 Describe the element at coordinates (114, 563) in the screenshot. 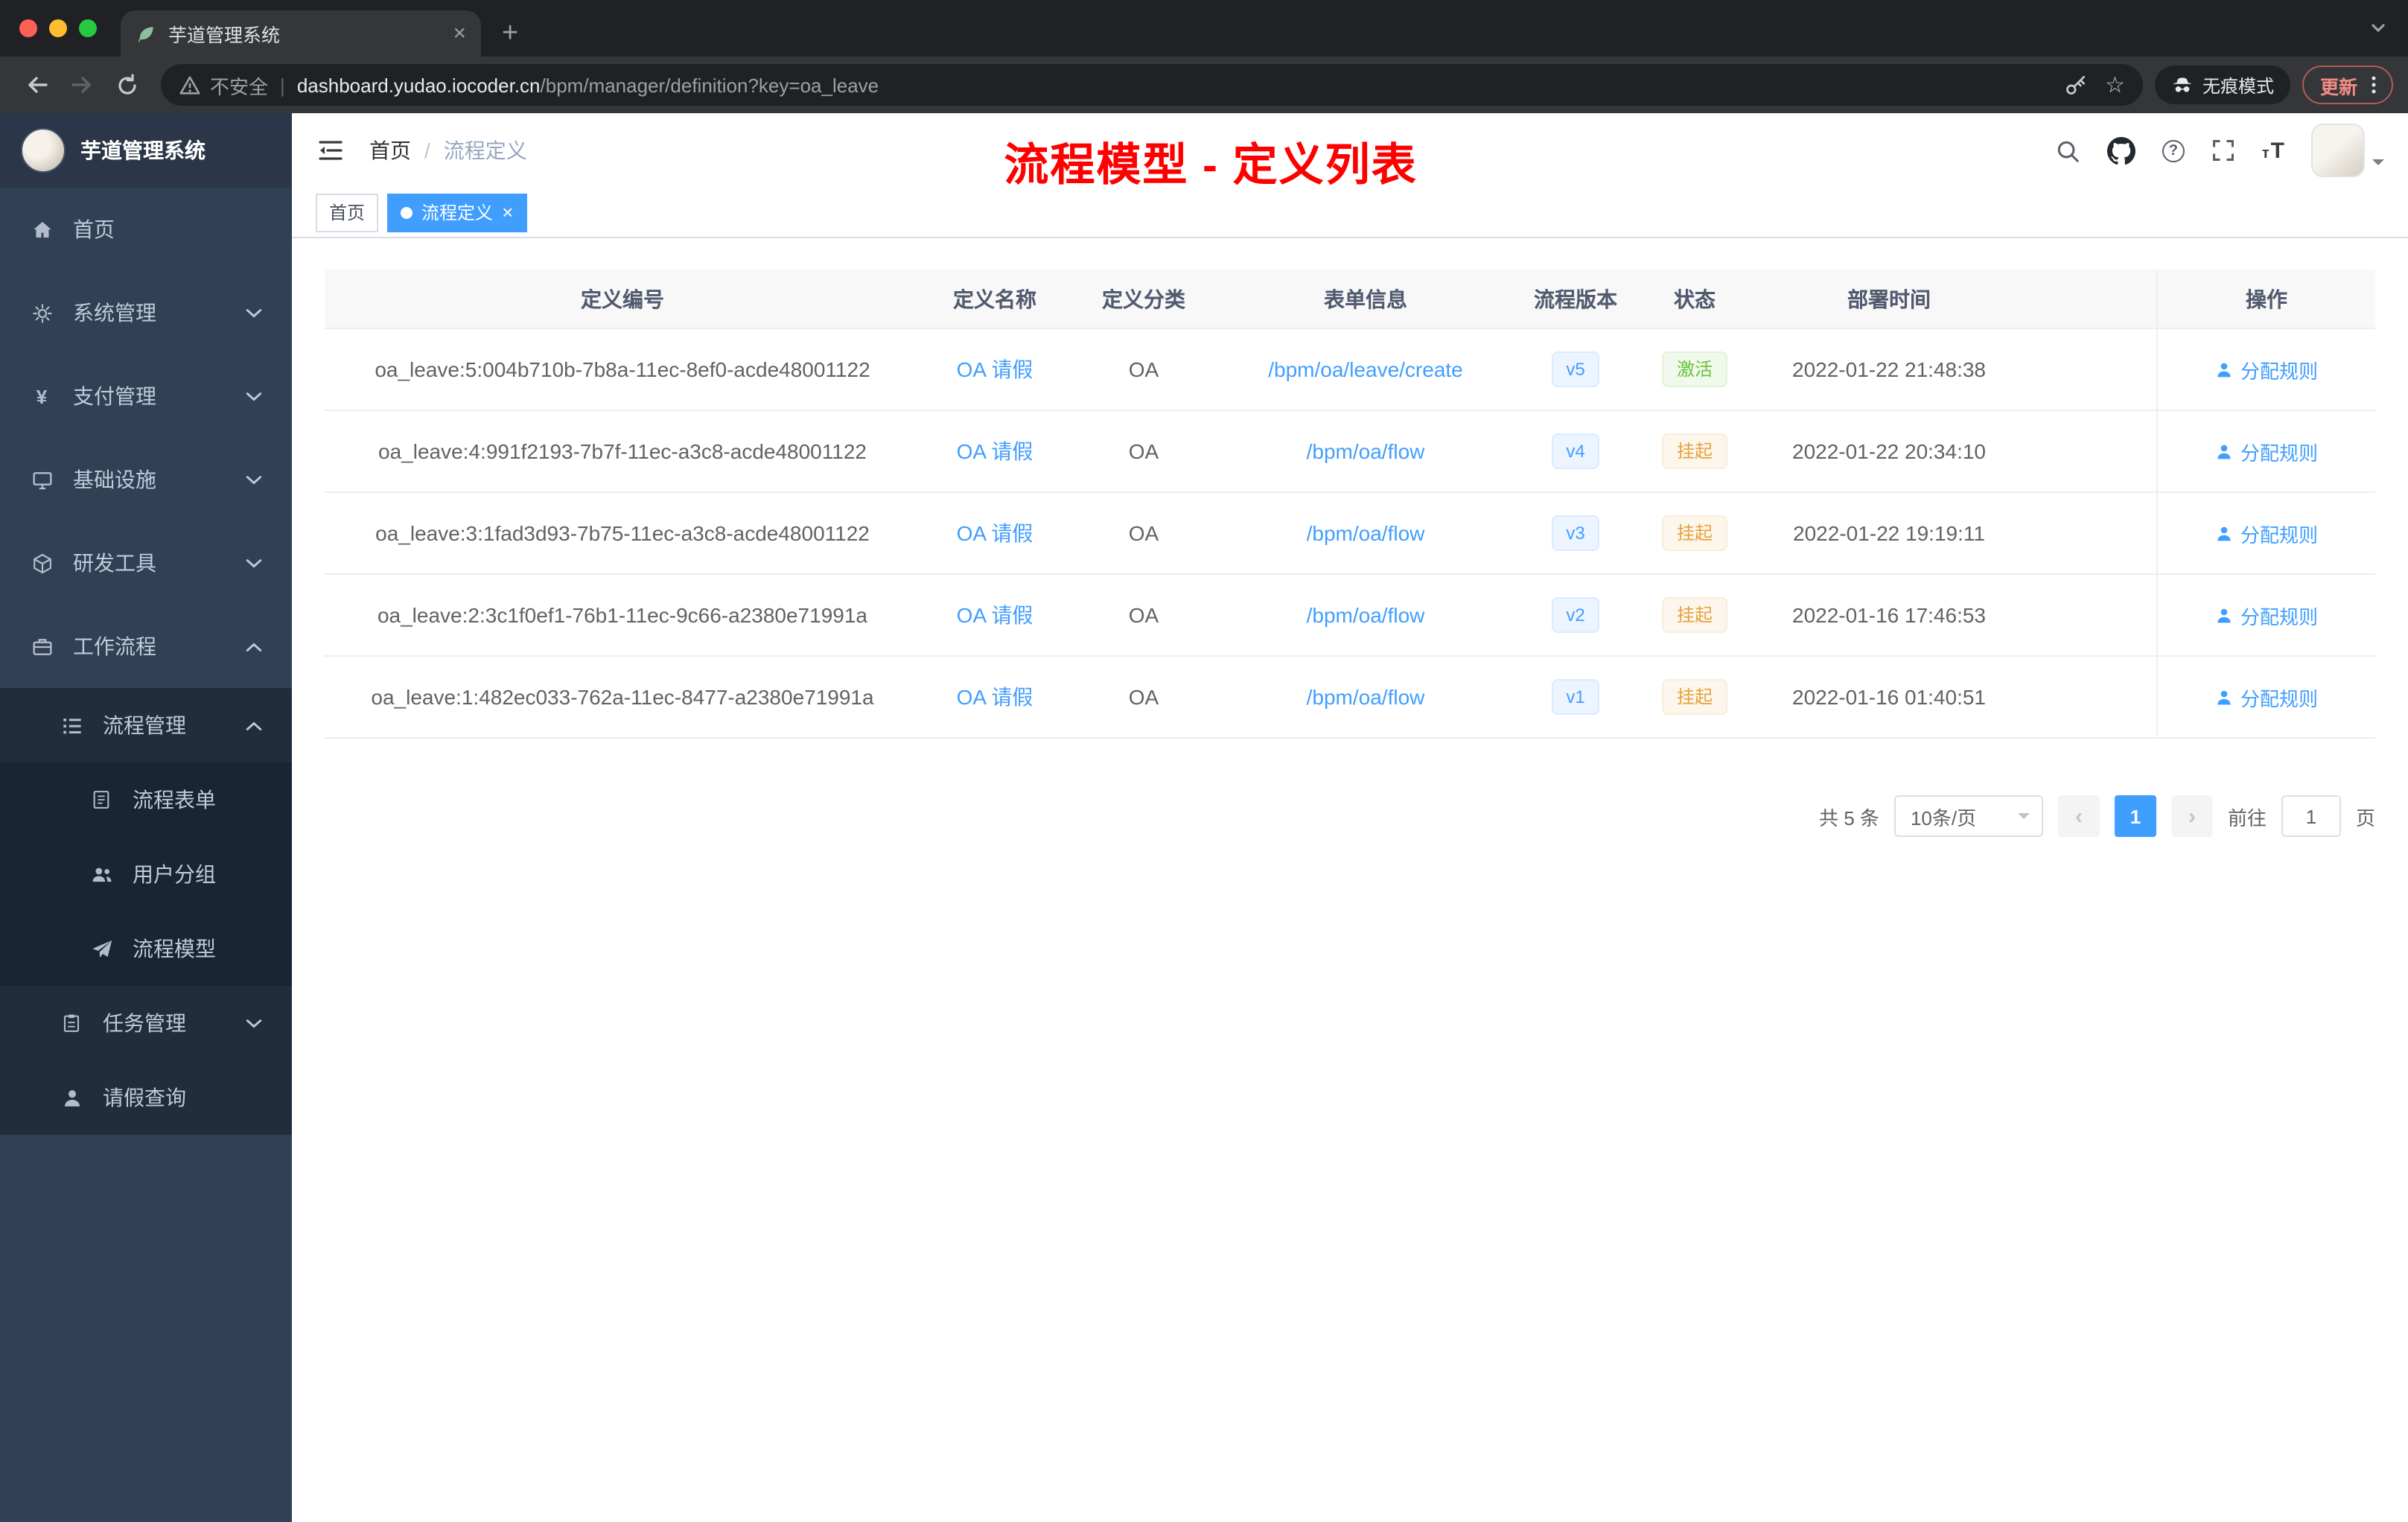

I see `sidebar-item-label: 研发工具` at that location.